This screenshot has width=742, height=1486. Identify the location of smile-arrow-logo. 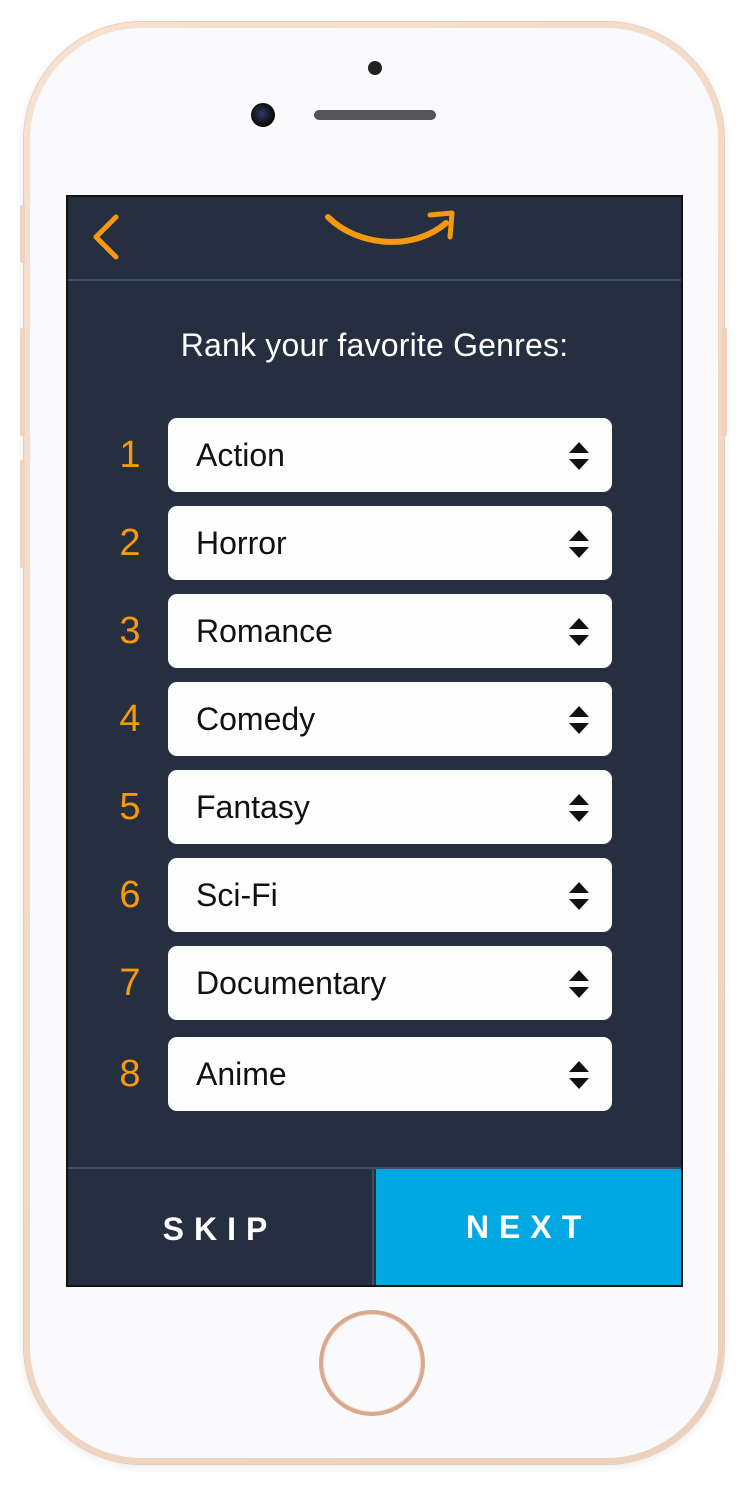
(390, 227).